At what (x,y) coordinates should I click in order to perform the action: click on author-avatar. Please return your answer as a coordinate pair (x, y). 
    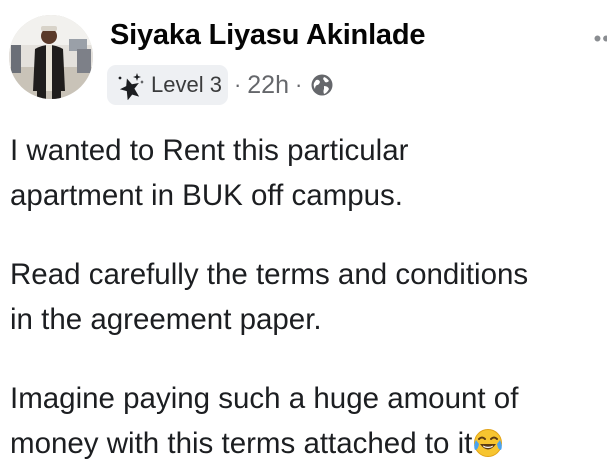
    Looking at the image, I should click on (51, 57).